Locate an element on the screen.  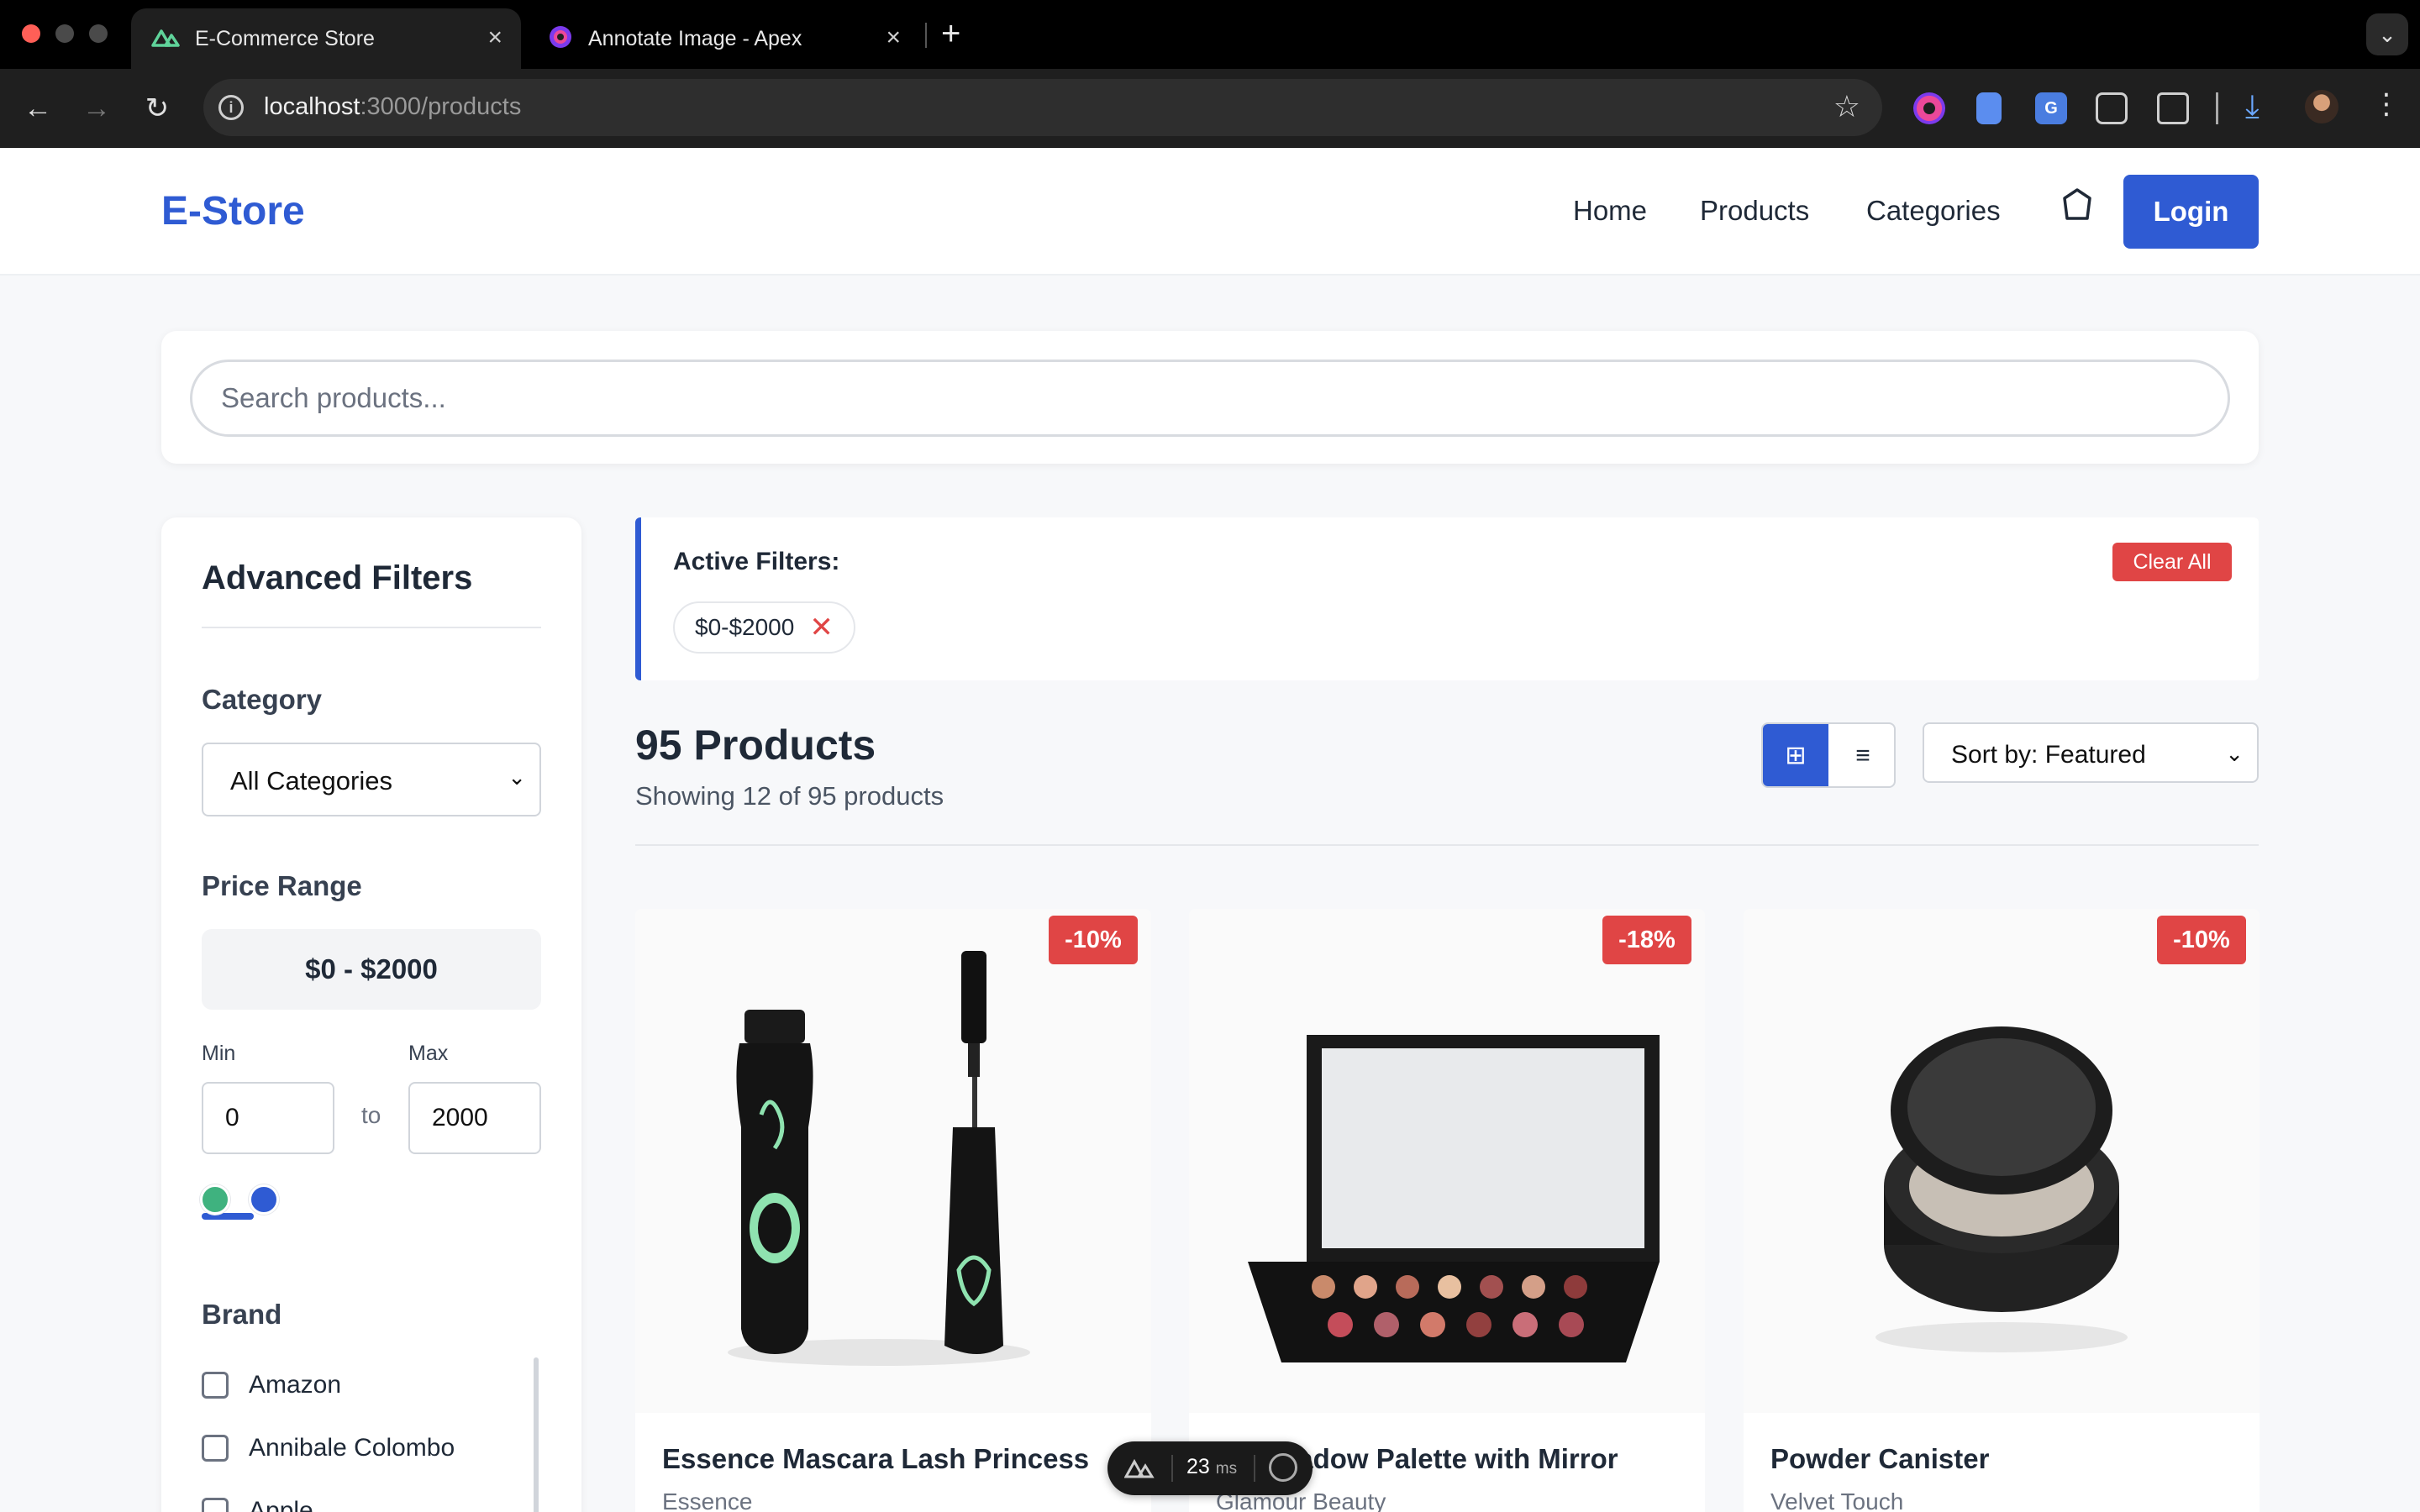
product-name: Essence Mascara Lash Princess is located at coordinates (875, 1459).